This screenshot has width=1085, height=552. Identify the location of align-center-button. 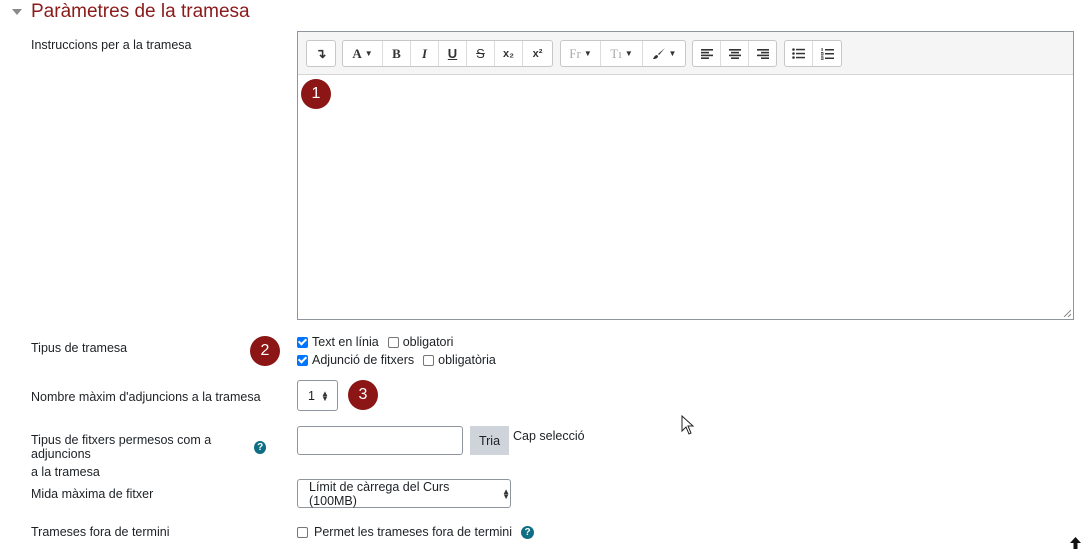
(735, 53).